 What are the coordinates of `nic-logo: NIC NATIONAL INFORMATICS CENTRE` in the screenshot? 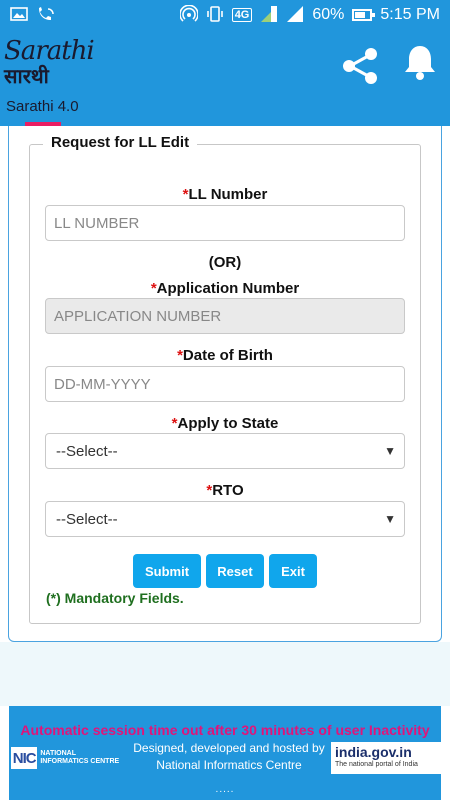 It's located at (66, 758).